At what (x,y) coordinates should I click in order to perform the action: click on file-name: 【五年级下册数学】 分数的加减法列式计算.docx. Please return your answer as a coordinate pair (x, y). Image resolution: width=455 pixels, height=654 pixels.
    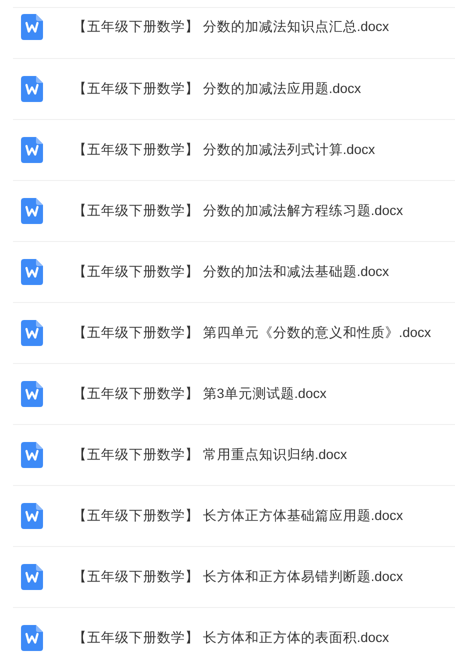
    Looking at the image, I should click on (224, 150).